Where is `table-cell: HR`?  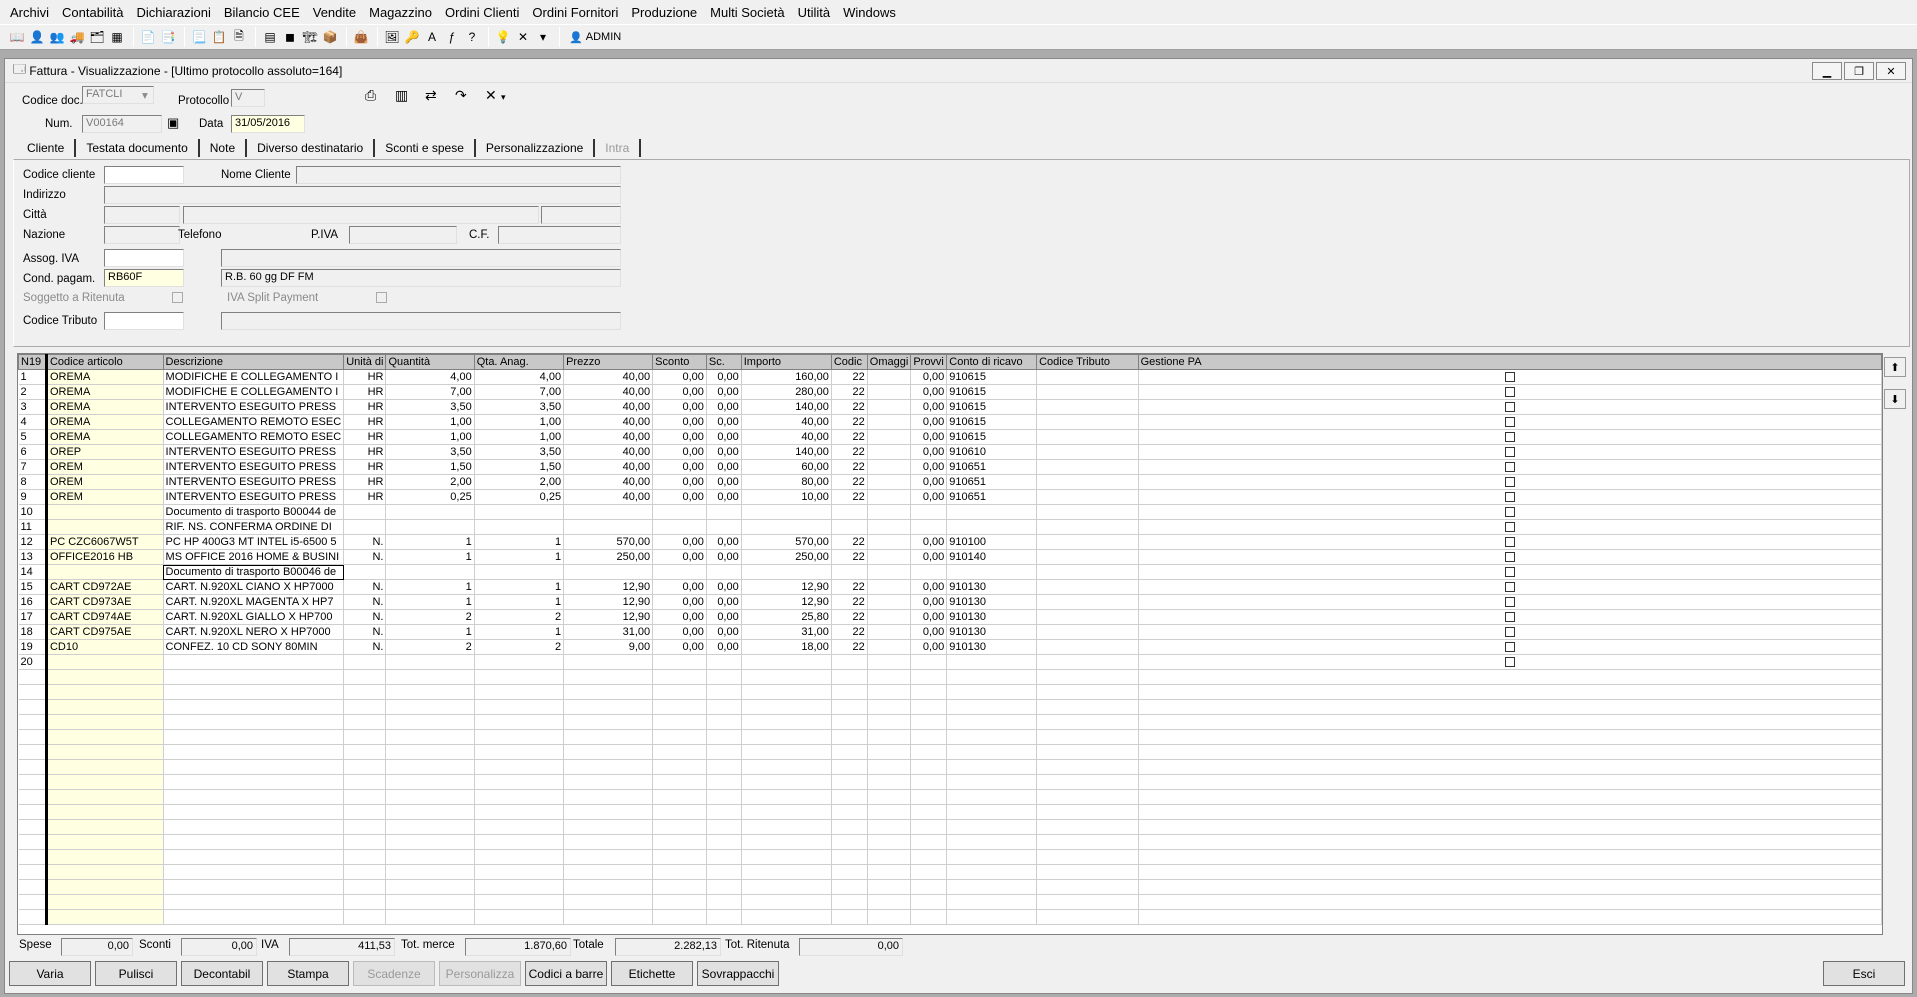
table-cell: HR is located at coordinates (365, 437).